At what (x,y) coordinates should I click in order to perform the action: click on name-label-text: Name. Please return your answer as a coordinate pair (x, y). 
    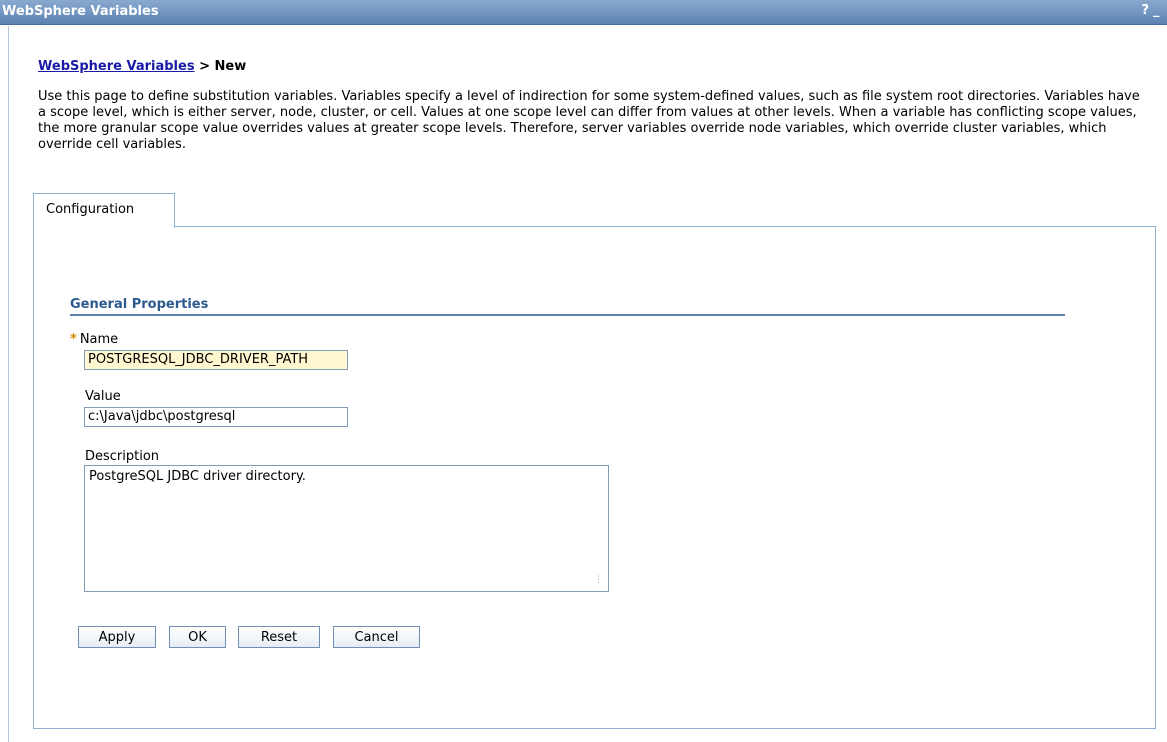
    Looking at the image, I should click on (99, 339).